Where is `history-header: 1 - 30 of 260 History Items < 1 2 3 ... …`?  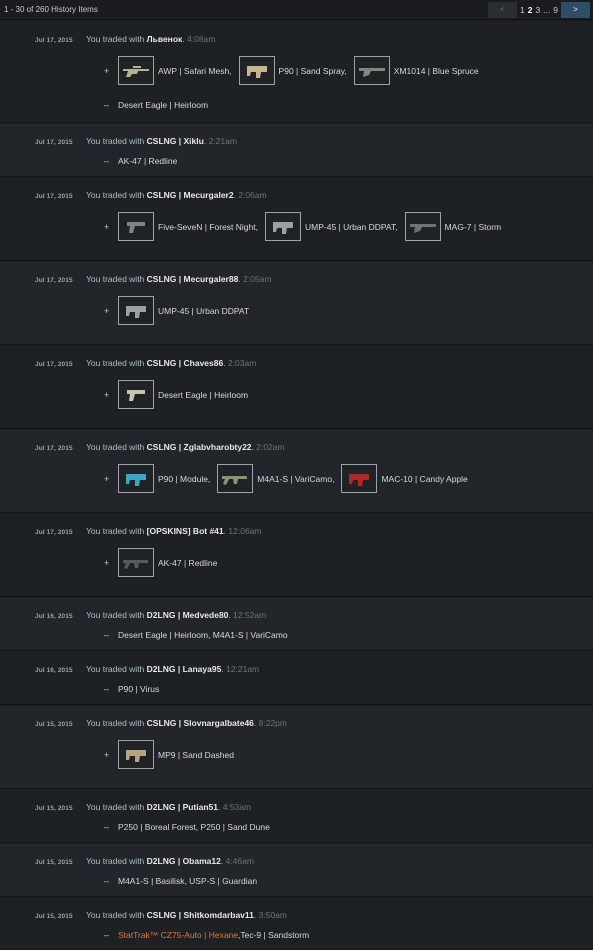 history-header: 1 - 30 of 260 History Items < 1 2 3 ... … is located at coordinates (296, 10).